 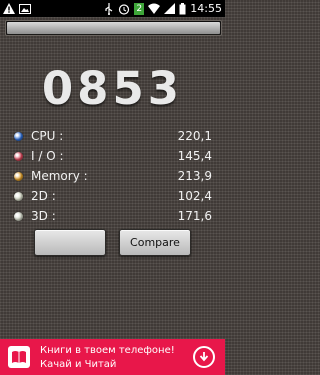 What do you see at coordinates (47, 156) in the screenshot?
I see `metric-label: I / O :` at bounding box center [47, 156].